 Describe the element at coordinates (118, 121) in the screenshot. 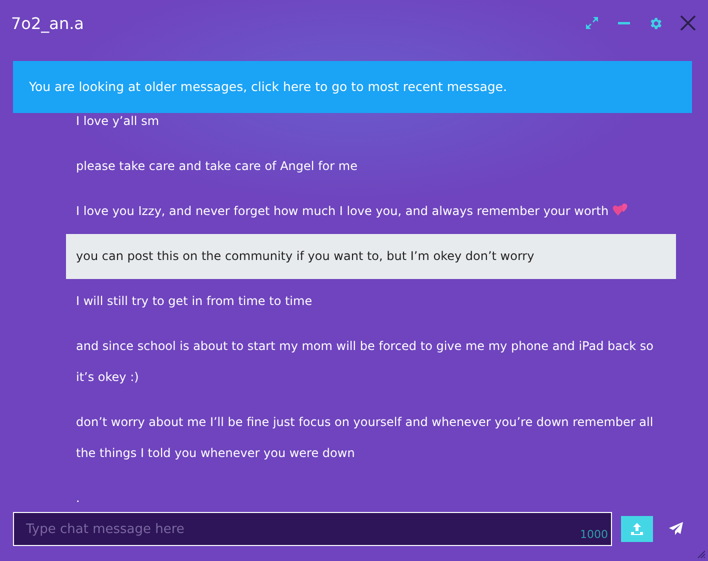

I see `message-text: I love y’all sm` at that location.